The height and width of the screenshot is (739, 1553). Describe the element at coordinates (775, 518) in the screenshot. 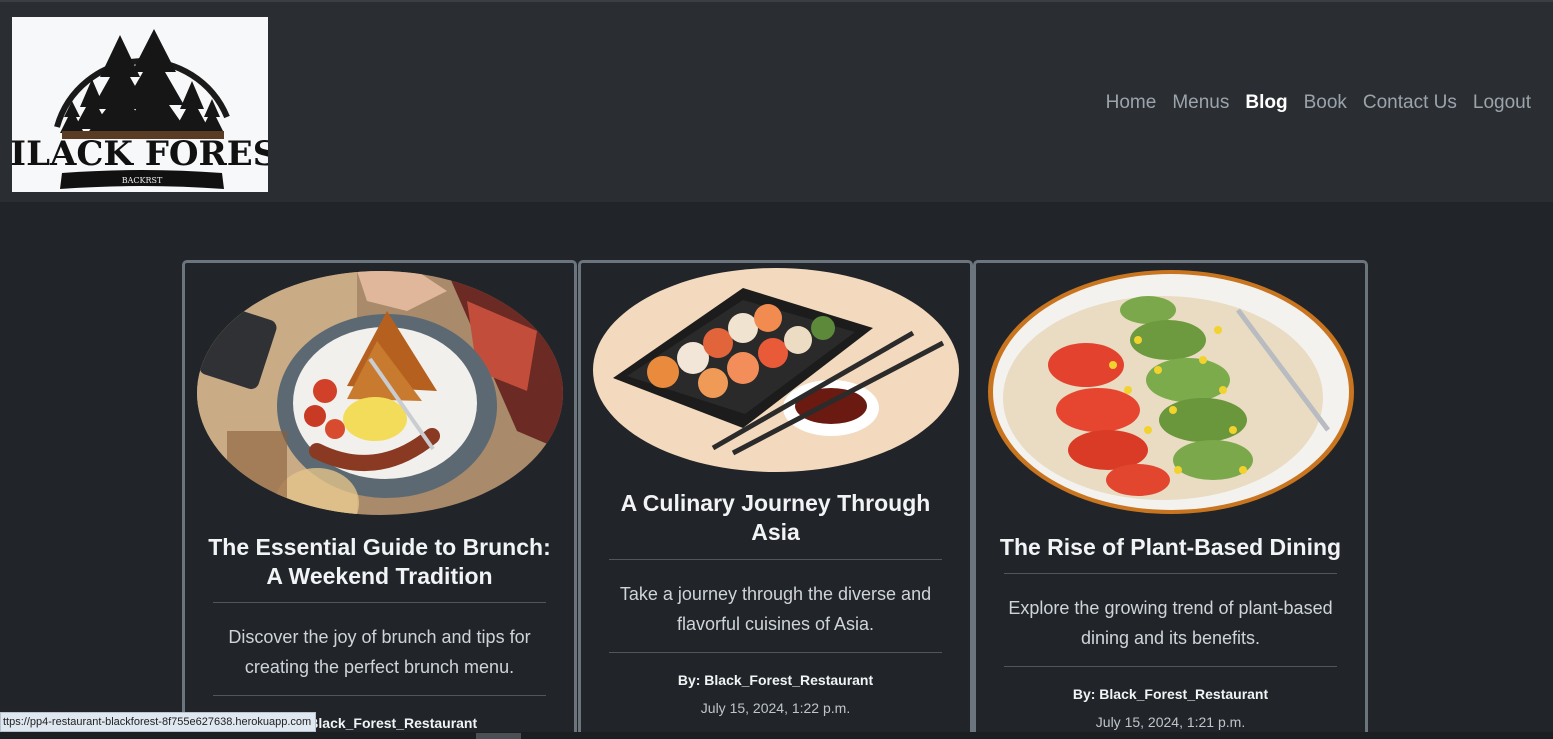

I see `post-title: A Culinary Journey Through Asia` at that location.